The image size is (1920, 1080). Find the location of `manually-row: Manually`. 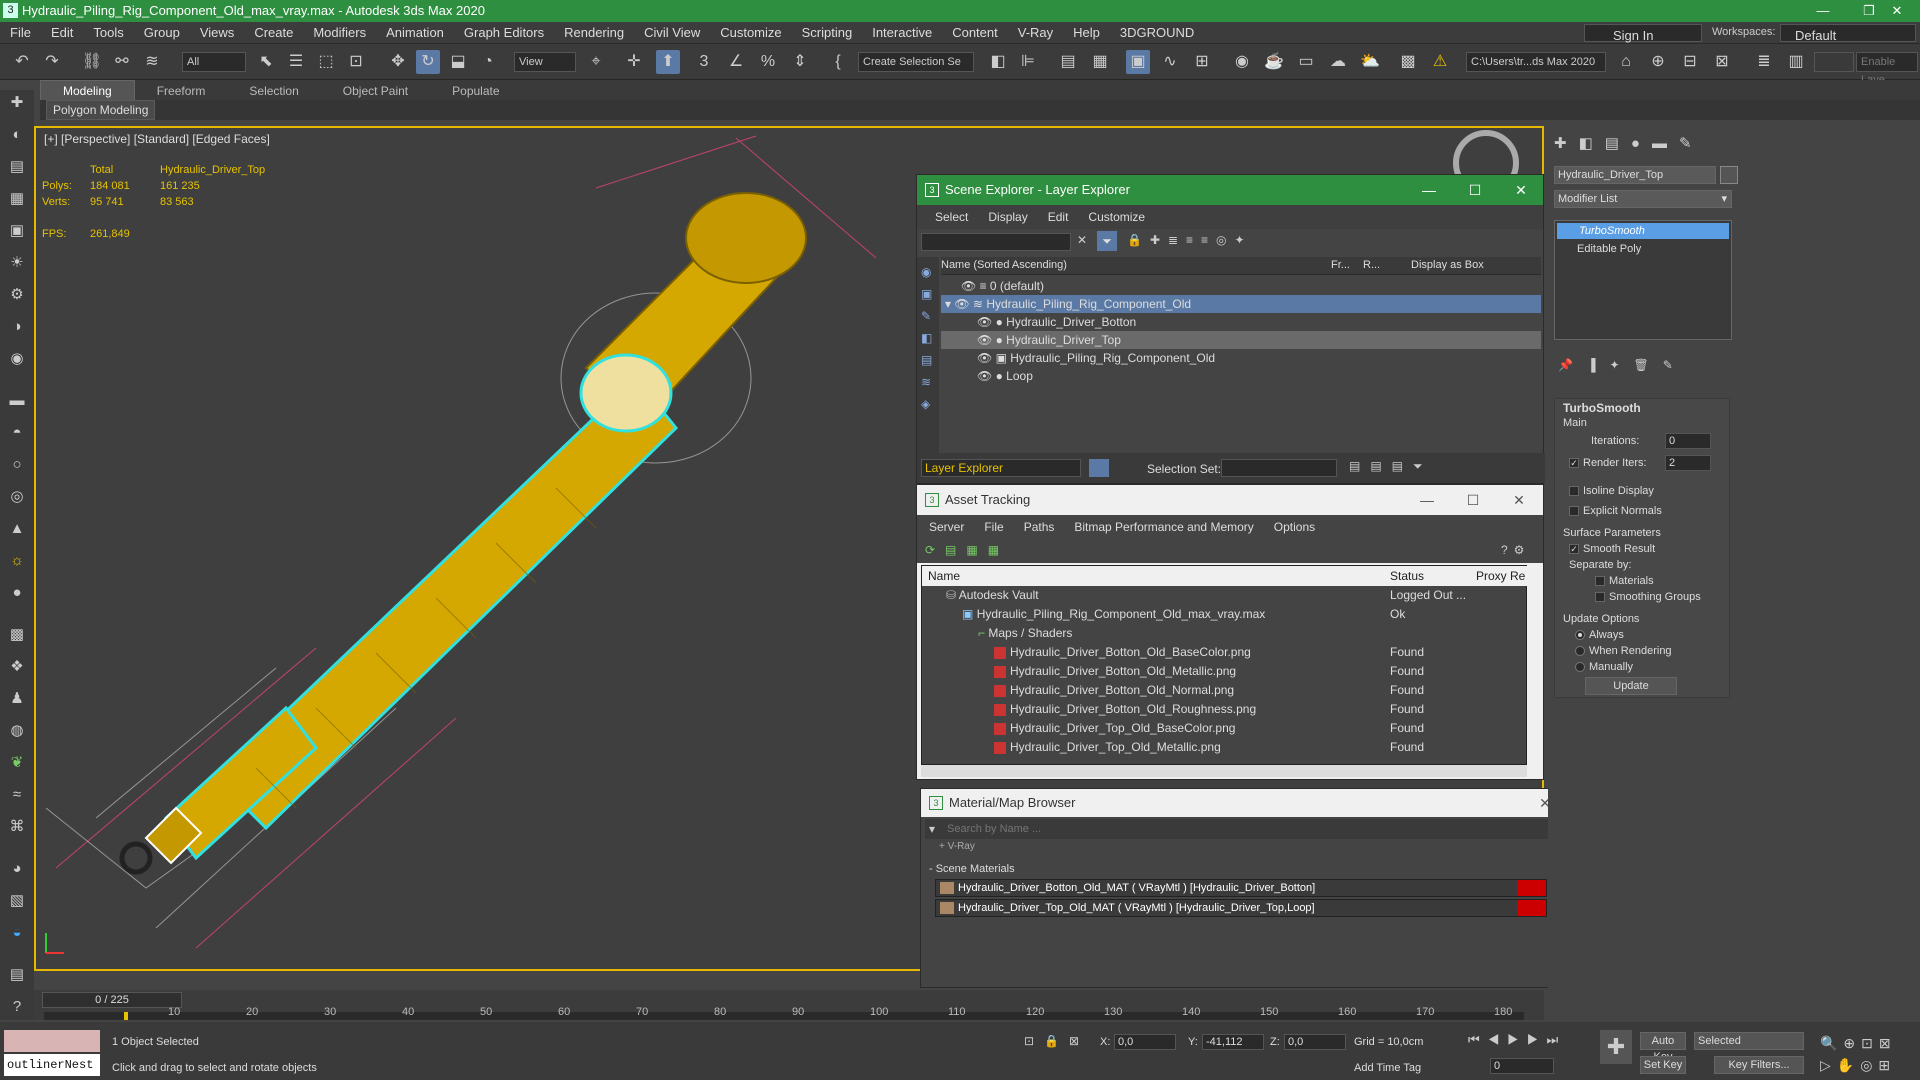

manually-row: Manually is located at coordinates (1604, 667).